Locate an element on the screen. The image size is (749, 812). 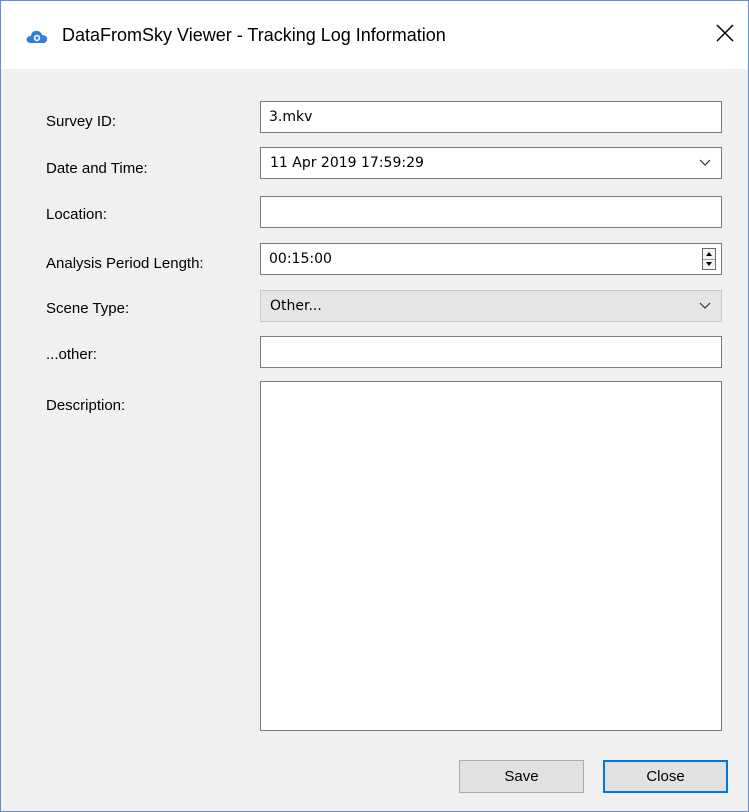
cloud-icon is located at coordinates (37, 36).